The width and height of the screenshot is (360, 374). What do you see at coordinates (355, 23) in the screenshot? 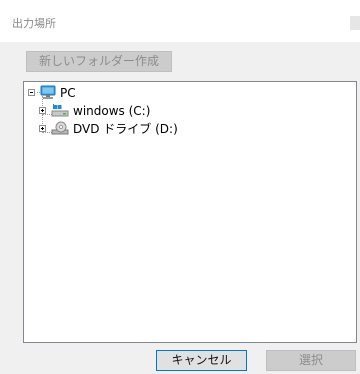
I see `title-bar-edge` at bounding box center [355, 23].